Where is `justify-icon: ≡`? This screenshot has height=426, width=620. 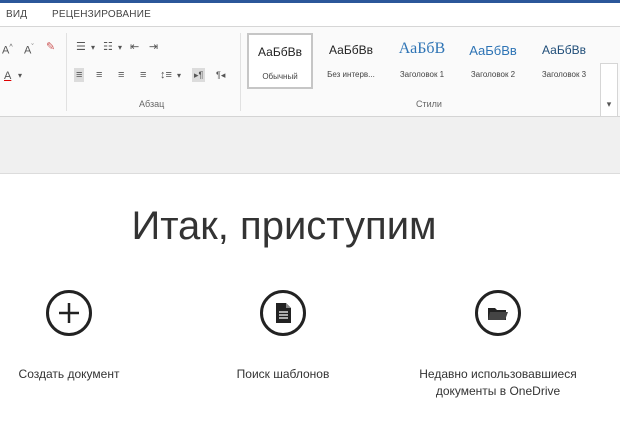 justify-icon: ≡ is located at coordinates (143, 75).